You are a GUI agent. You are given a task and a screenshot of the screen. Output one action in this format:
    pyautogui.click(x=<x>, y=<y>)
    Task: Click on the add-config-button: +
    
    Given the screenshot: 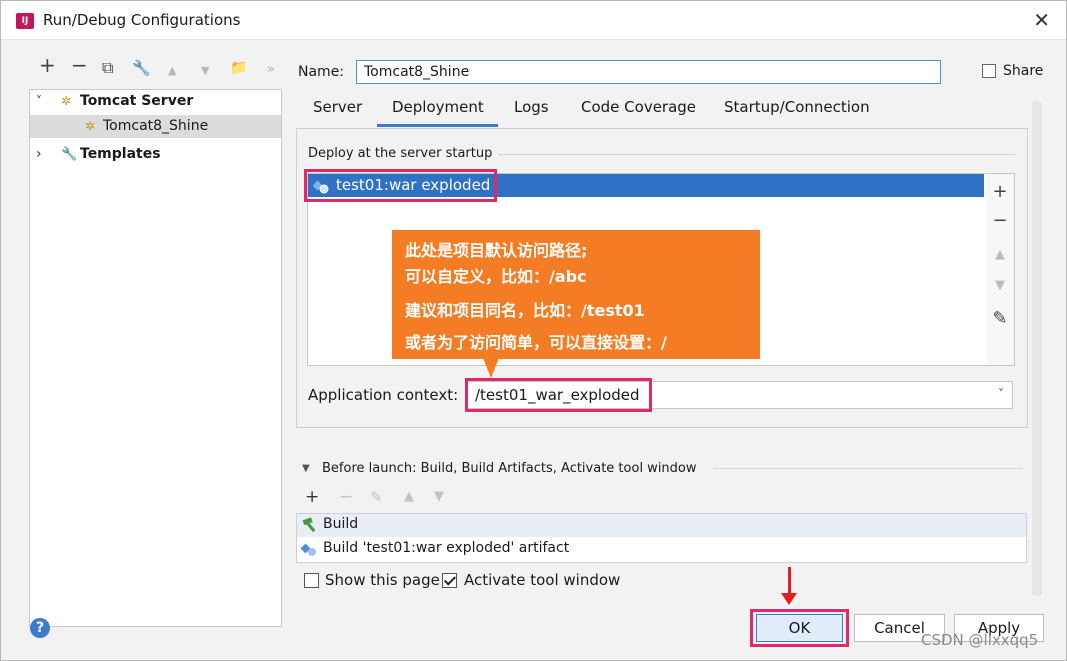 What is the action you would take?
    pyautogui.click(x=47, y=65)
    